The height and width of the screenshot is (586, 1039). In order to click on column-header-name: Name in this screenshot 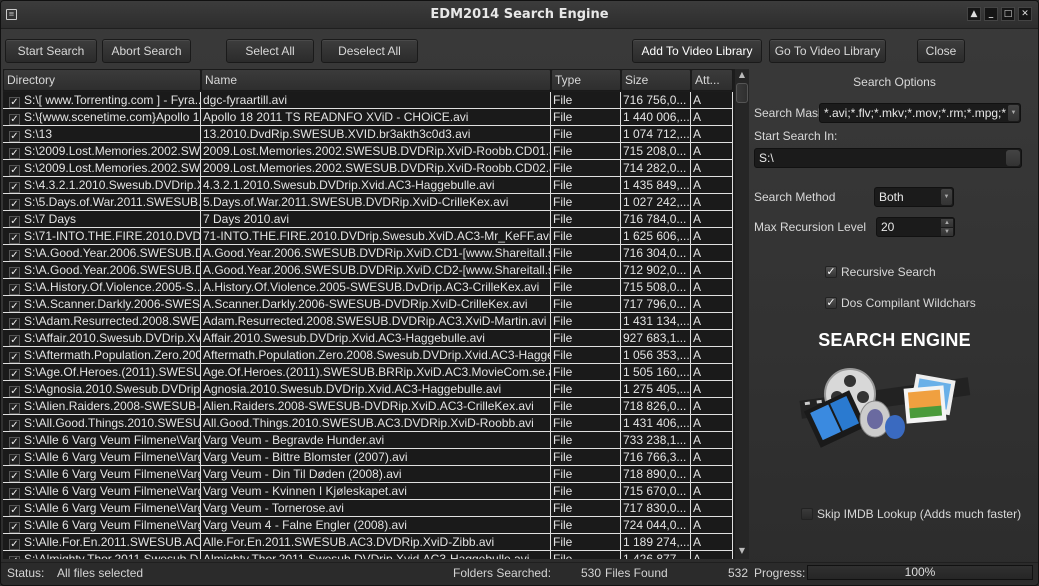, I will do `click(376, 80)`.